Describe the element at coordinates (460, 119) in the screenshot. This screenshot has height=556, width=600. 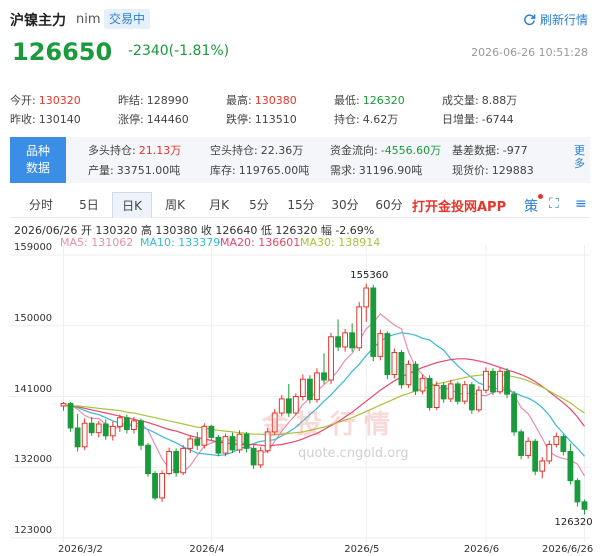
I see `stat-label: 日增量:` at that location.